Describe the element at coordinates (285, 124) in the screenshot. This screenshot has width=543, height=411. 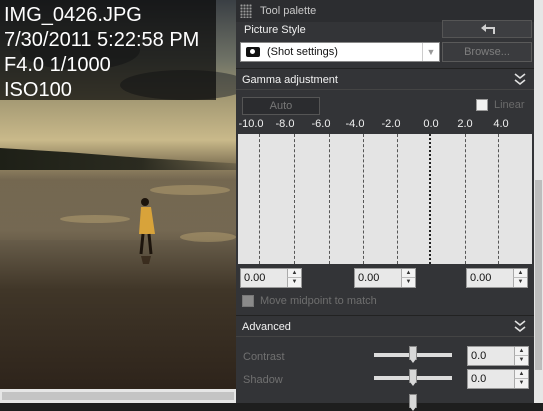
I see `gamma-tick-label: -8.0` at that location.